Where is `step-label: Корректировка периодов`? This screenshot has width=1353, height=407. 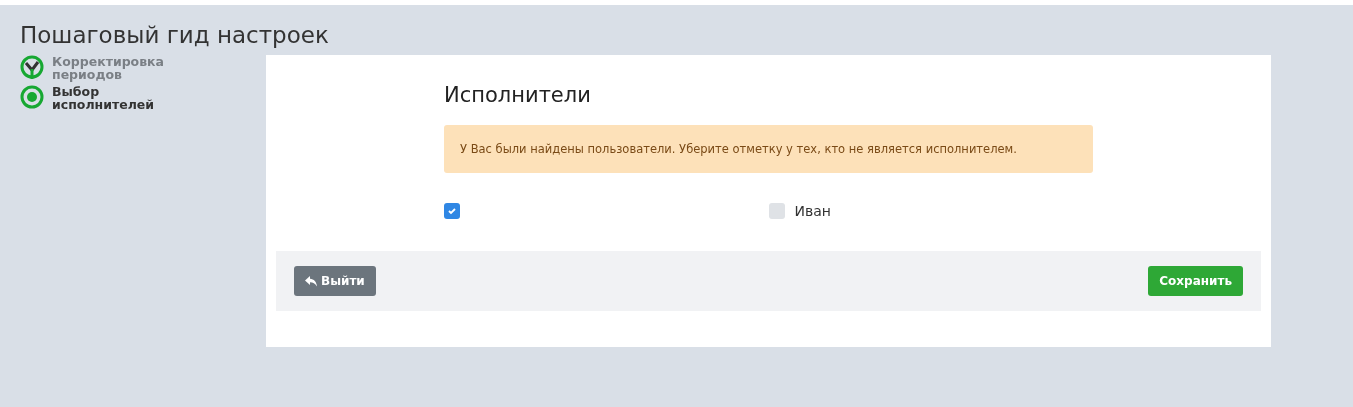
step-label: Корректировка периодов is located at coordinates (109, 68).